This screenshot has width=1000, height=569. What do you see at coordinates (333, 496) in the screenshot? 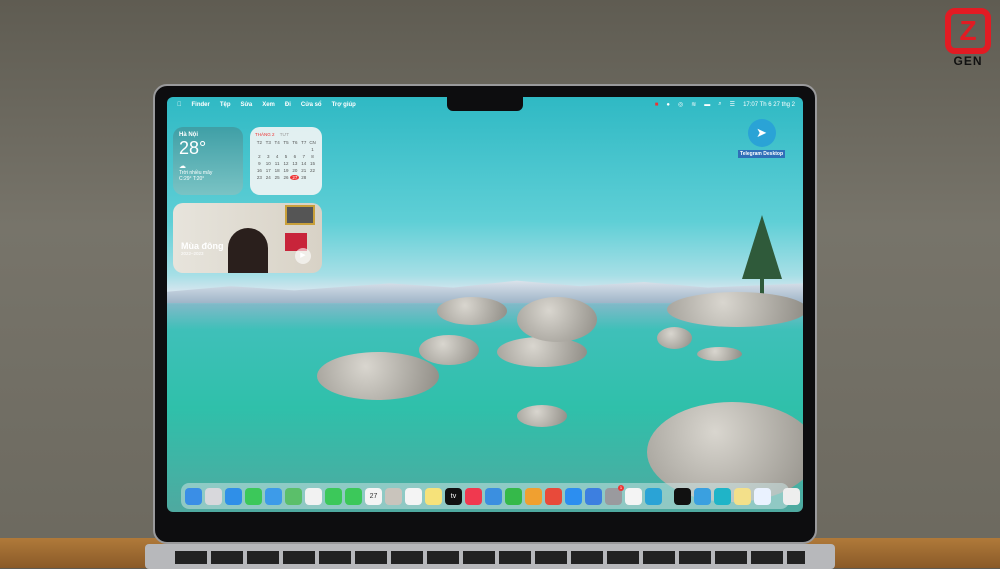
I see `dock-facetime-icon` at bounding box center [333, 496].